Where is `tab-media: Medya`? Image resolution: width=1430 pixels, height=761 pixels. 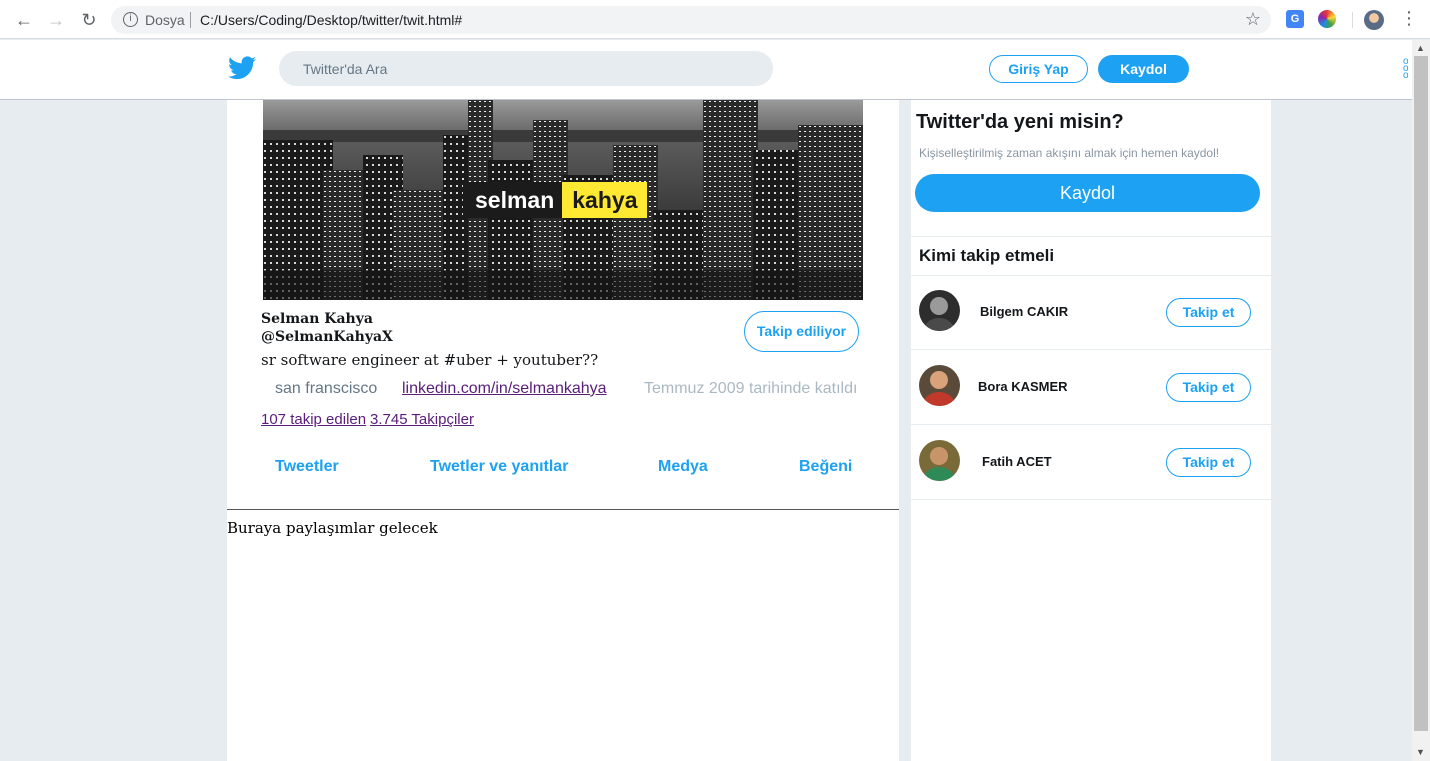 tab-media: Medya is located at coordinates (683, 467).